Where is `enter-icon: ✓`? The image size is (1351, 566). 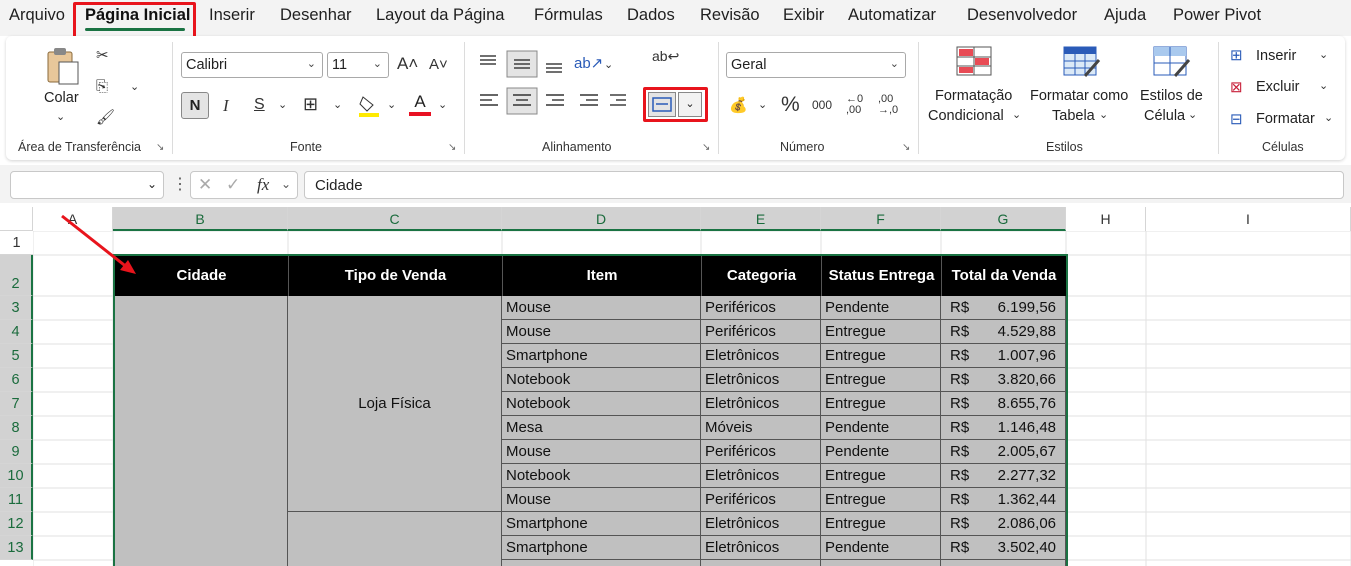 enter-icon: ✓ is located at coordinates (233, 185).